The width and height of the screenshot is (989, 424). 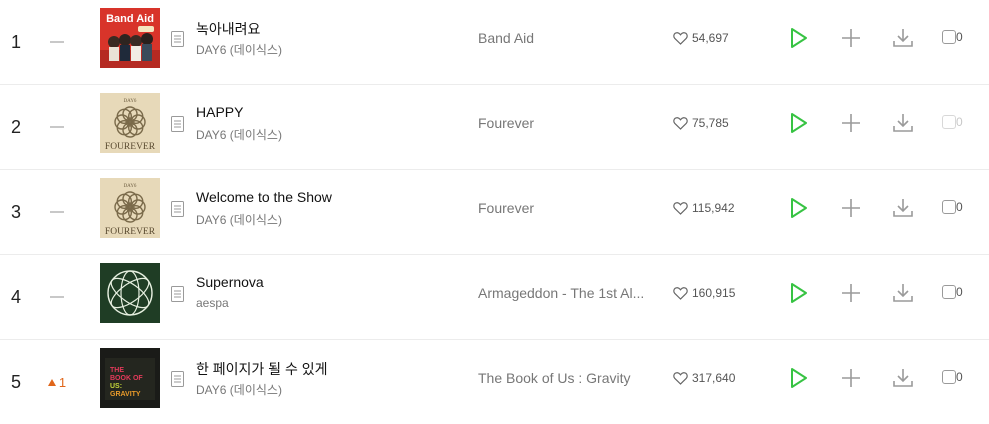 I want to click on rank-number: 5, so click(x=15, y=381).